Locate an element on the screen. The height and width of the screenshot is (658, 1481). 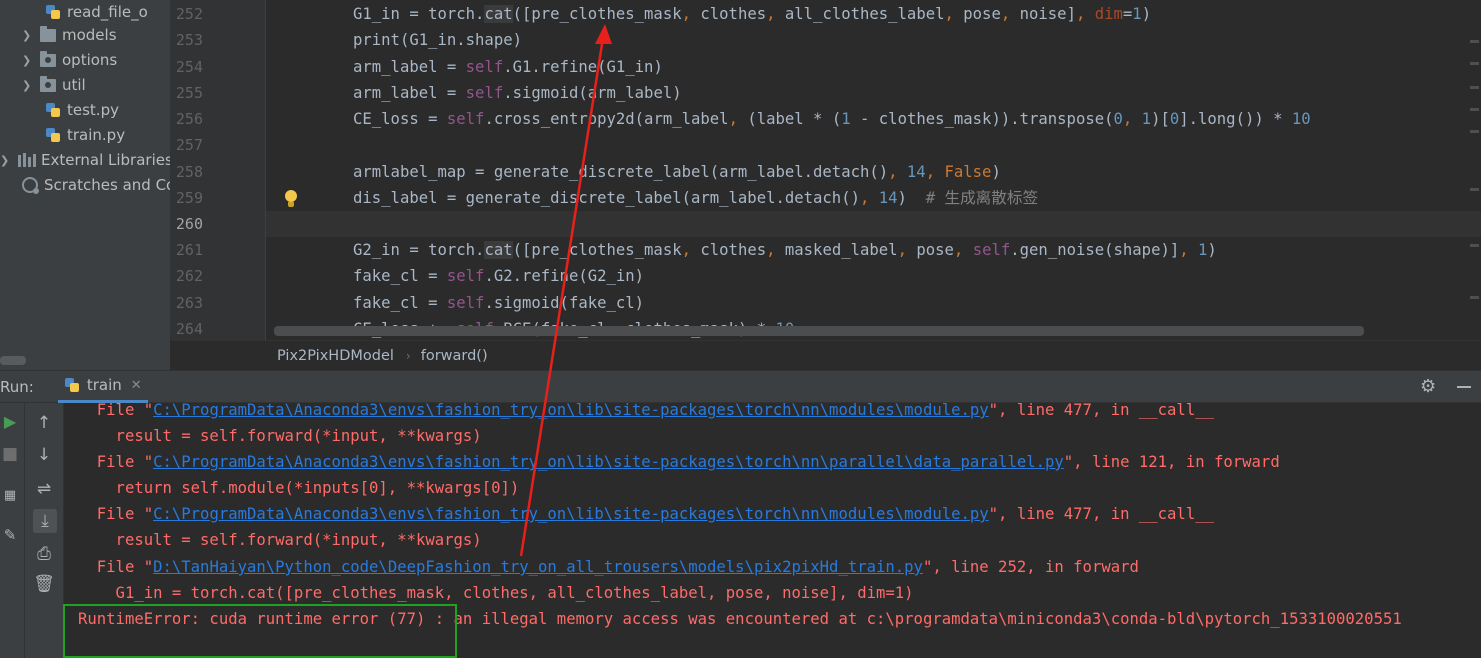
run-tab-train: train ✕ is located at coordinates (102, 386).